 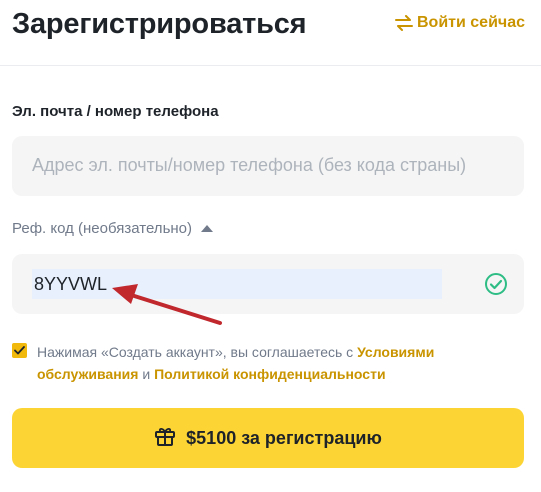 I want to click on caret-up-icon, so click(x=207, y=228).